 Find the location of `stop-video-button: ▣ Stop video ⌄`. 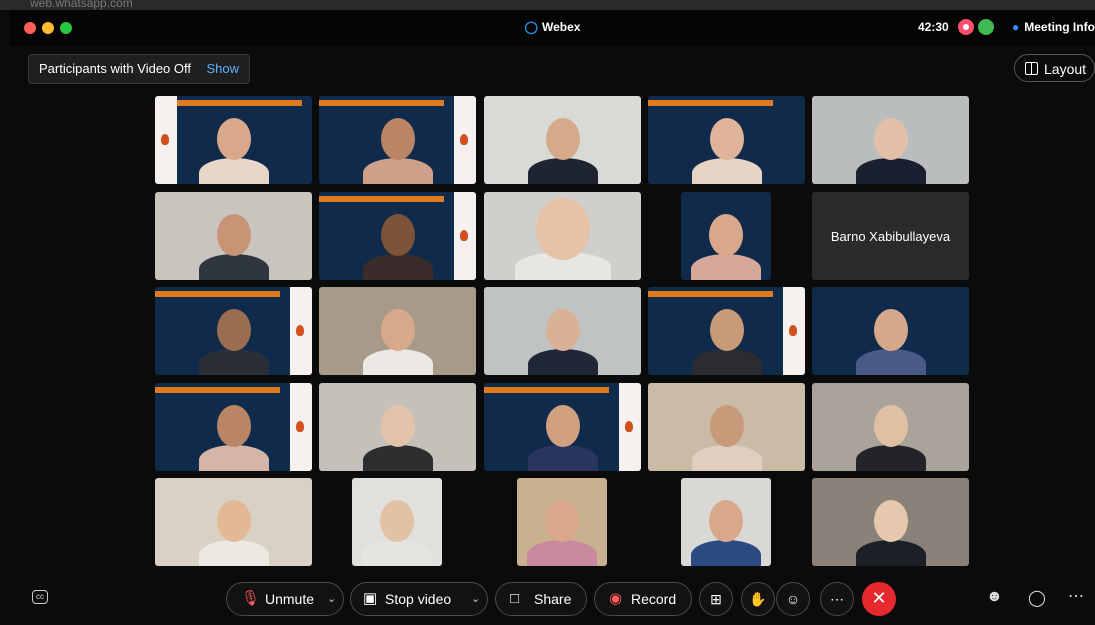

stop-video-button: ▣ Stop video ⌄ is located at coordinates (419, 599).